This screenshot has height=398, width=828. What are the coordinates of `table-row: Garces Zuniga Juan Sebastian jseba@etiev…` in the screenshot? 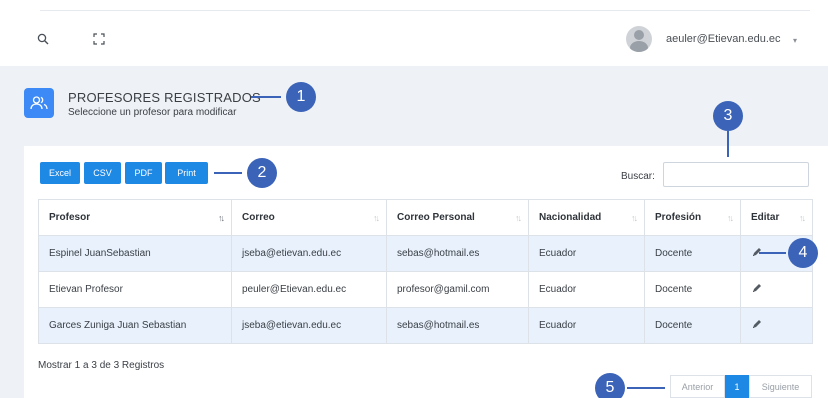 It's located at (425, 325).